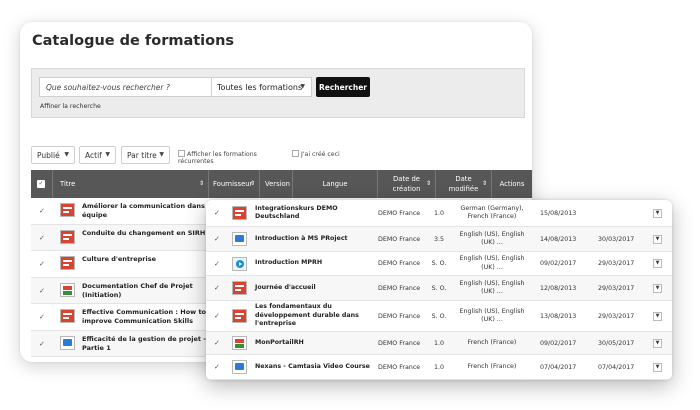 Image resolution: width=700 pixels, height=410 pixels. Describe the element at coordinates (314, 263) in the screenshot. I see `course-title-link: Introduction MPRH` at that location.